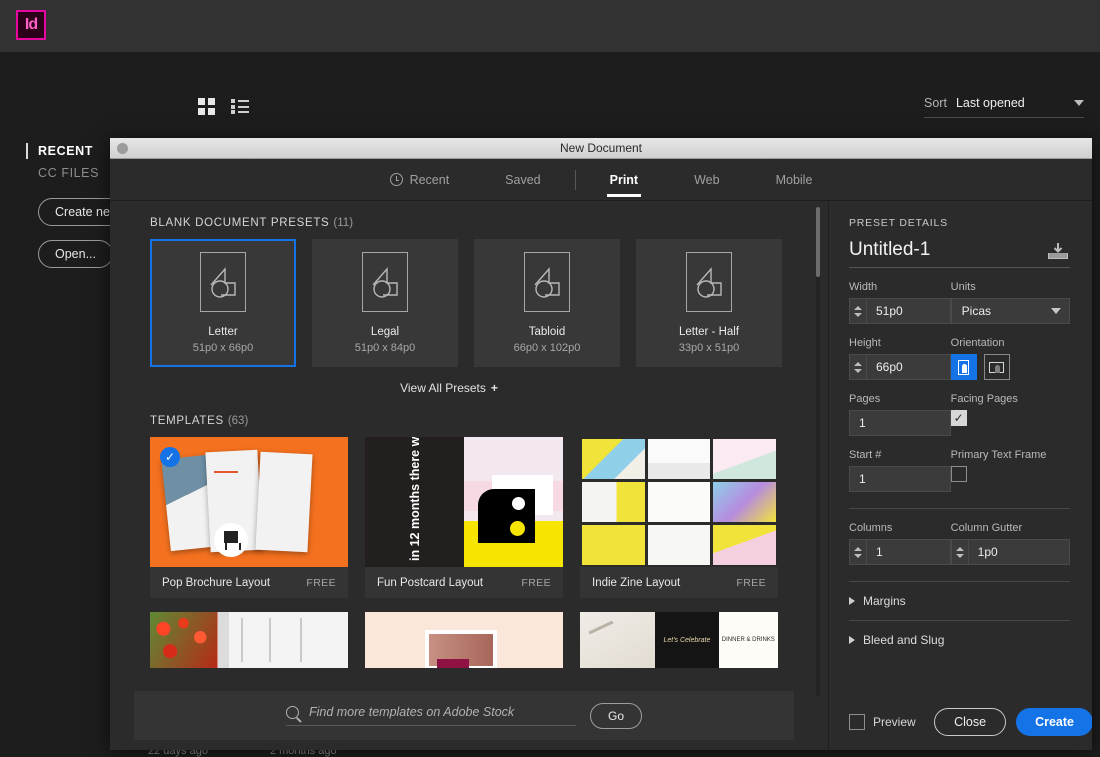 This screenshot has height=757, width=1100. I want to click on preset-dimensions: 51p0 x 66p0, so click(223, 348).